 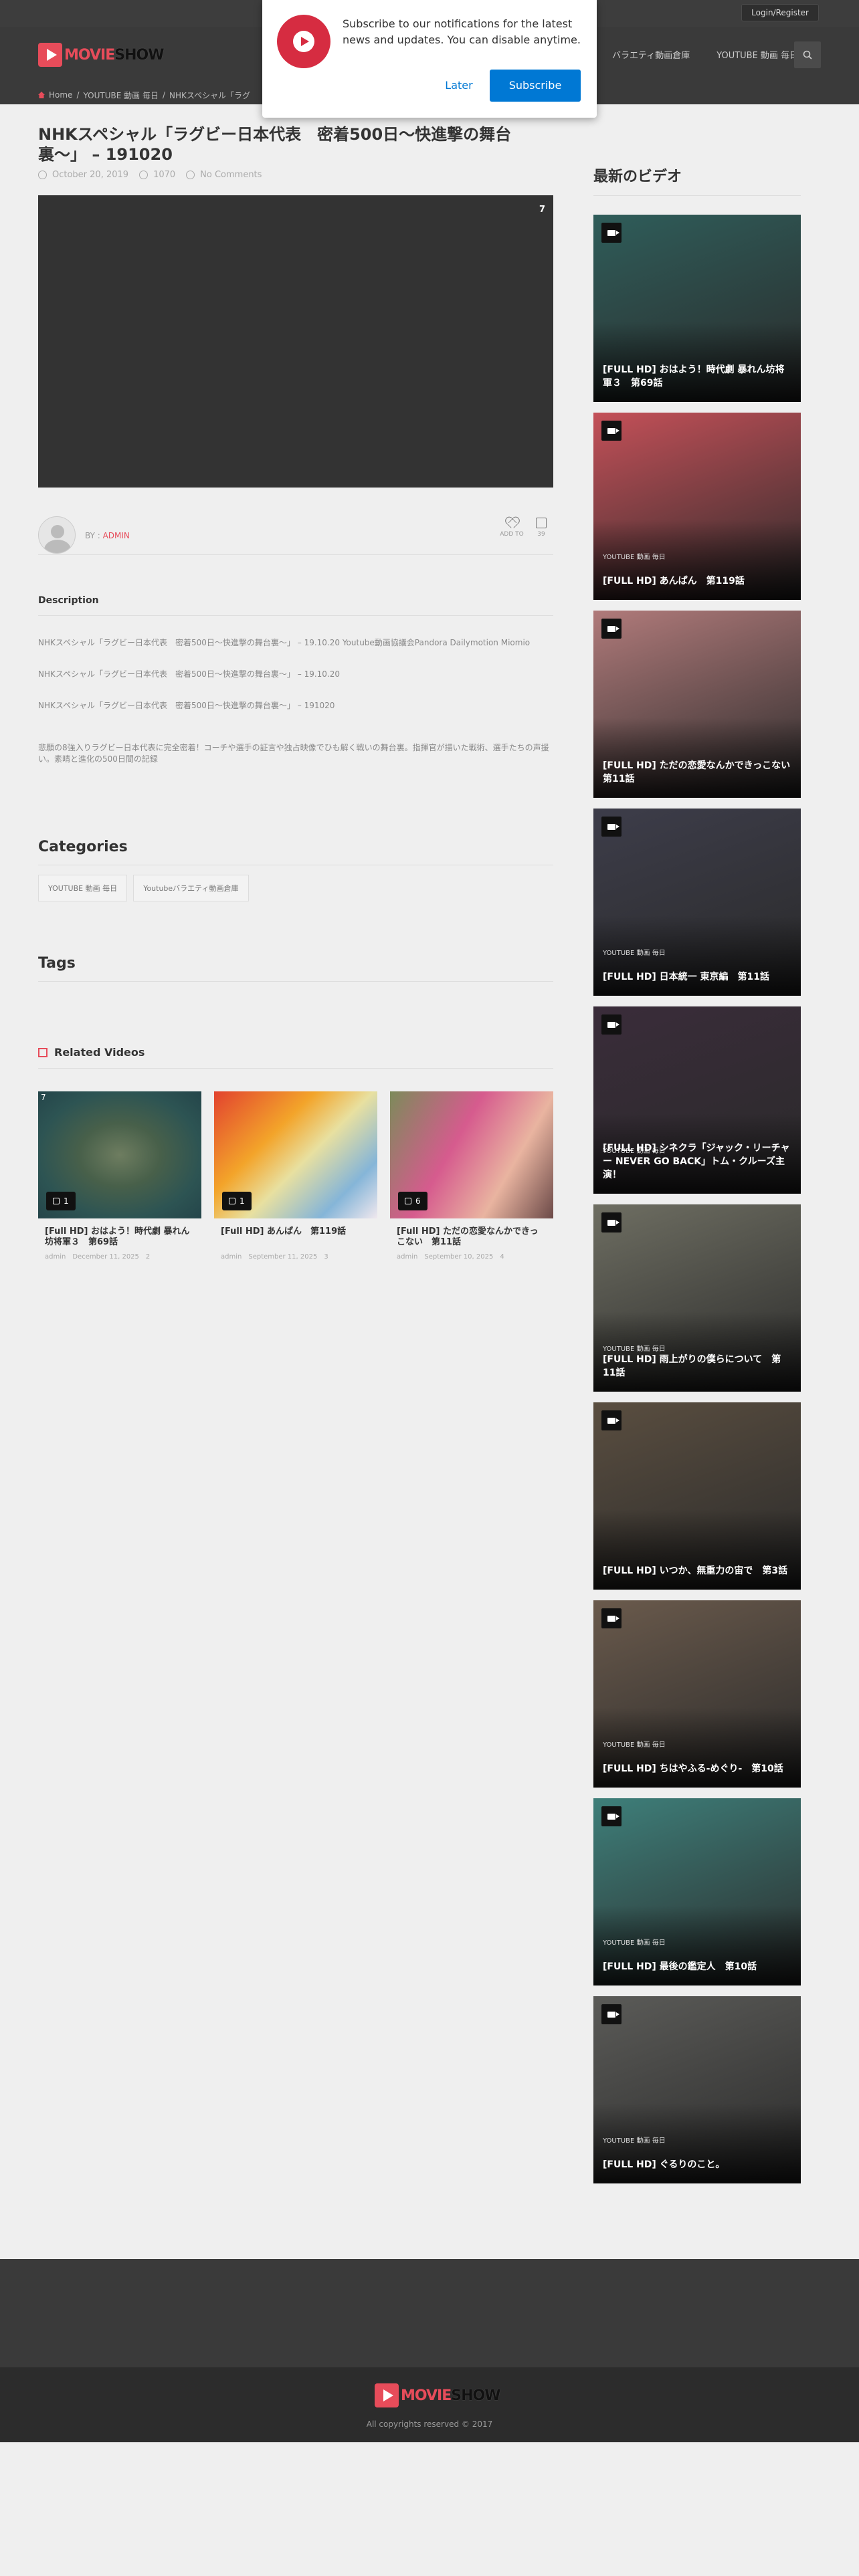 What do you see at coordinates (459, 86) in the screenshot?
I see `later-button: Later` at bounding box center [459, 86].